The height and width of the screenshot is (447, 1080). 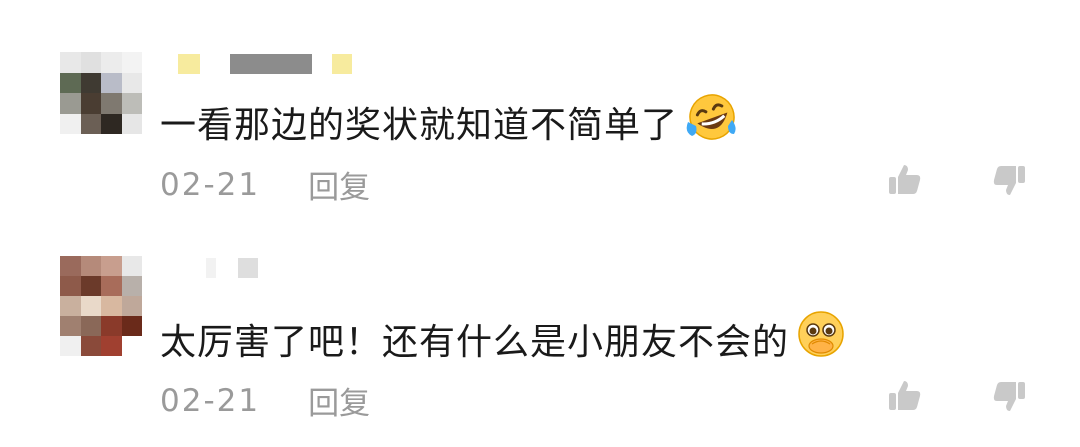 I want to click on comment-text: 太厉害了吧！还有什么是小朋友不会的, so click(x=503, y=338).